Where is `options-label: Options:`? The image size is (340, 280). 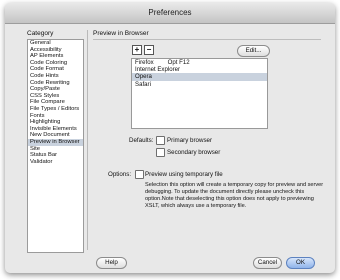 options-label: Options: is located at coordinates (120, 174).